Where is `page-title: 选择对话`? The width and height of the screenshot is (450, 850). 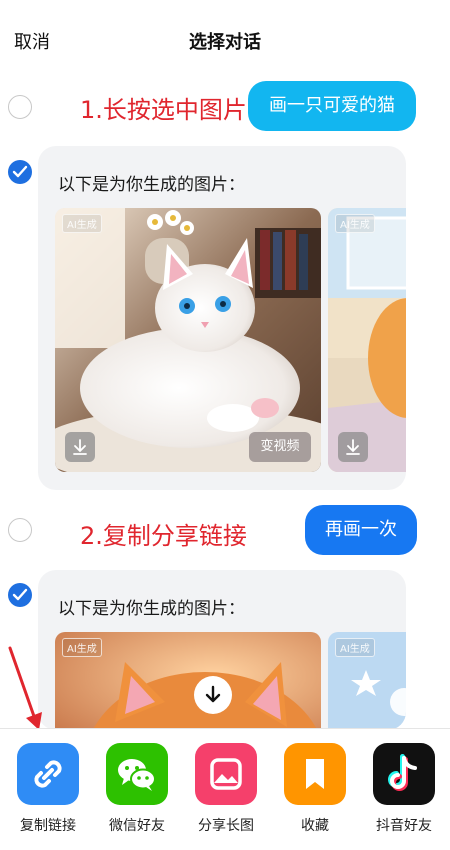 page-title: 选择对话 is located at coordinates (225, 42).